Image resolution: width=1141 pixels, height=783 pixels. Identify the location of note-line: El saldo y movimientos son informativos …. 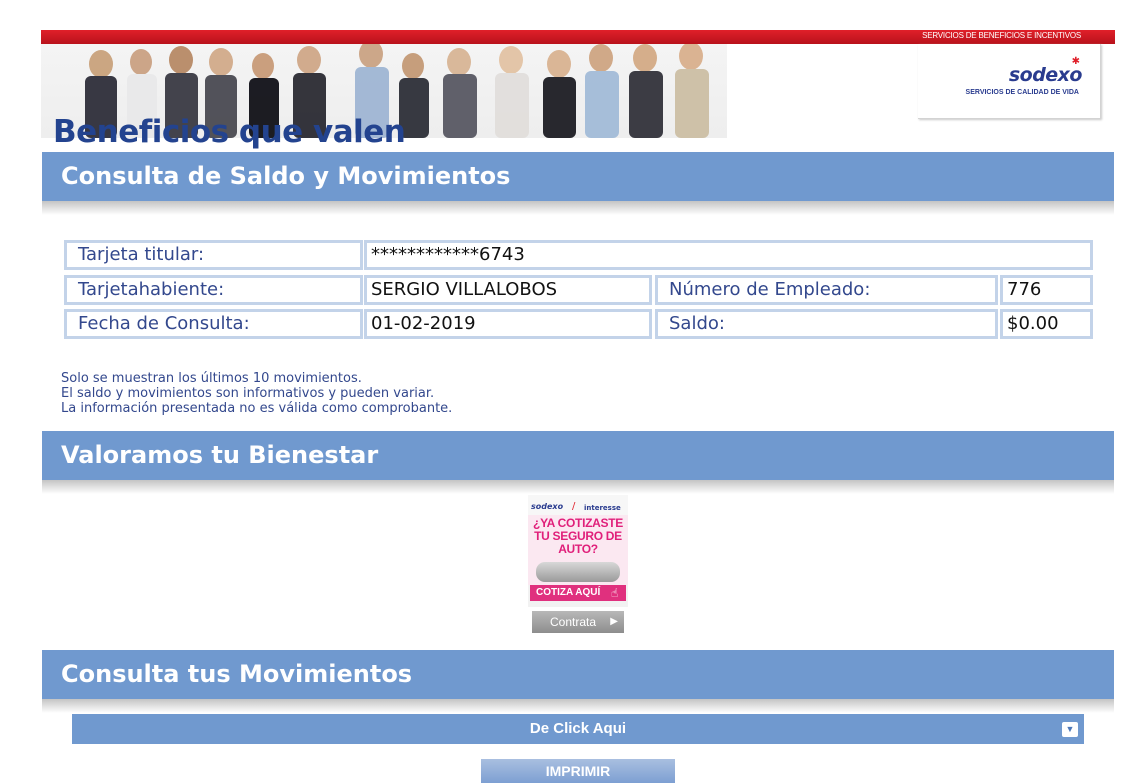
(248, 393).